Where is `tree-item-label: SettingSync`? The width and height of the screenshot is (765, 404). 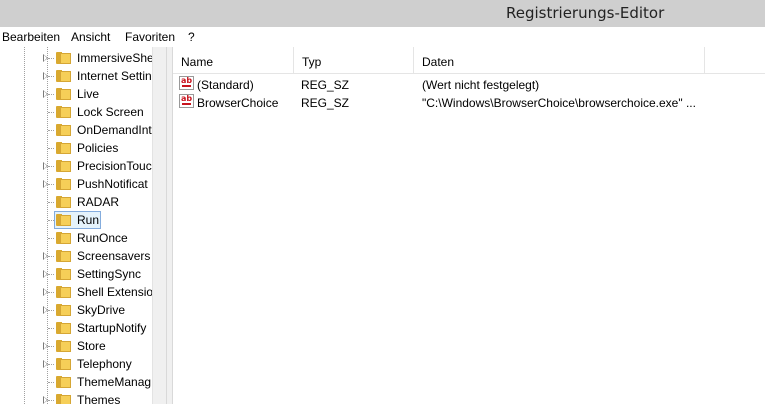
tree-item-label: SettingSync is located at coordinates (109, 274).